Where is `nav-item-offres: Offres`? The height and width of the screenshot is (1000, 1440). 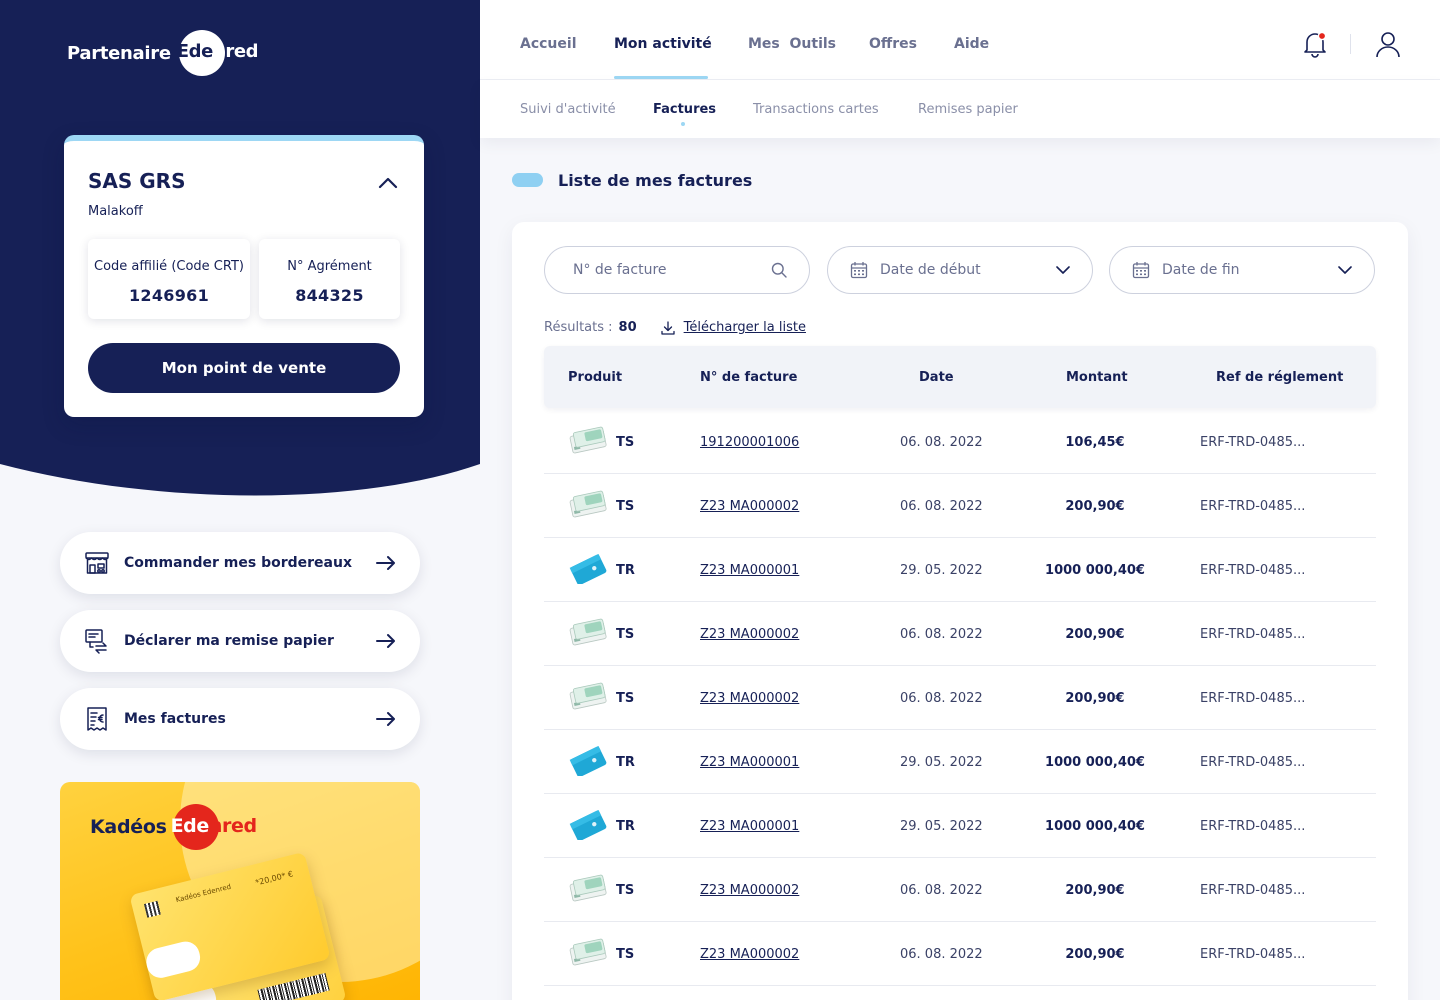 nav-item-offres: Offres is located at coordinates (893, 44).